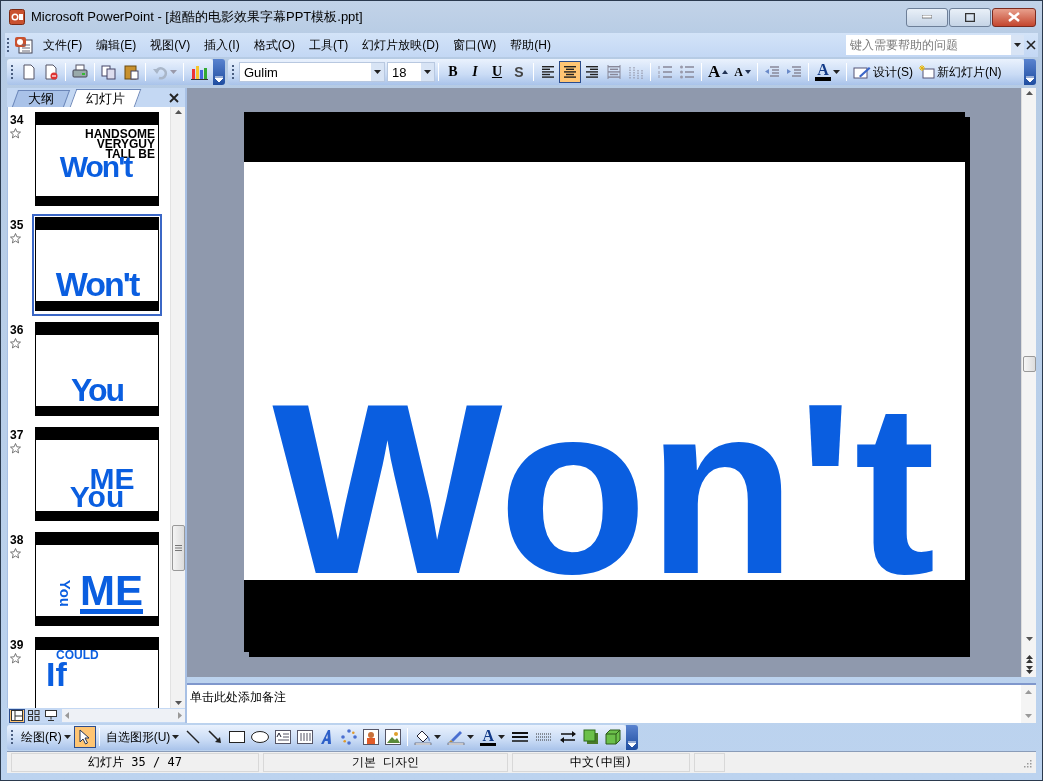 The width and height of the screenshot is (1043, 781). Describe the element at coordinates (222, 45) in the screenshot. I see `menu-item: 插入(I)` at that location.